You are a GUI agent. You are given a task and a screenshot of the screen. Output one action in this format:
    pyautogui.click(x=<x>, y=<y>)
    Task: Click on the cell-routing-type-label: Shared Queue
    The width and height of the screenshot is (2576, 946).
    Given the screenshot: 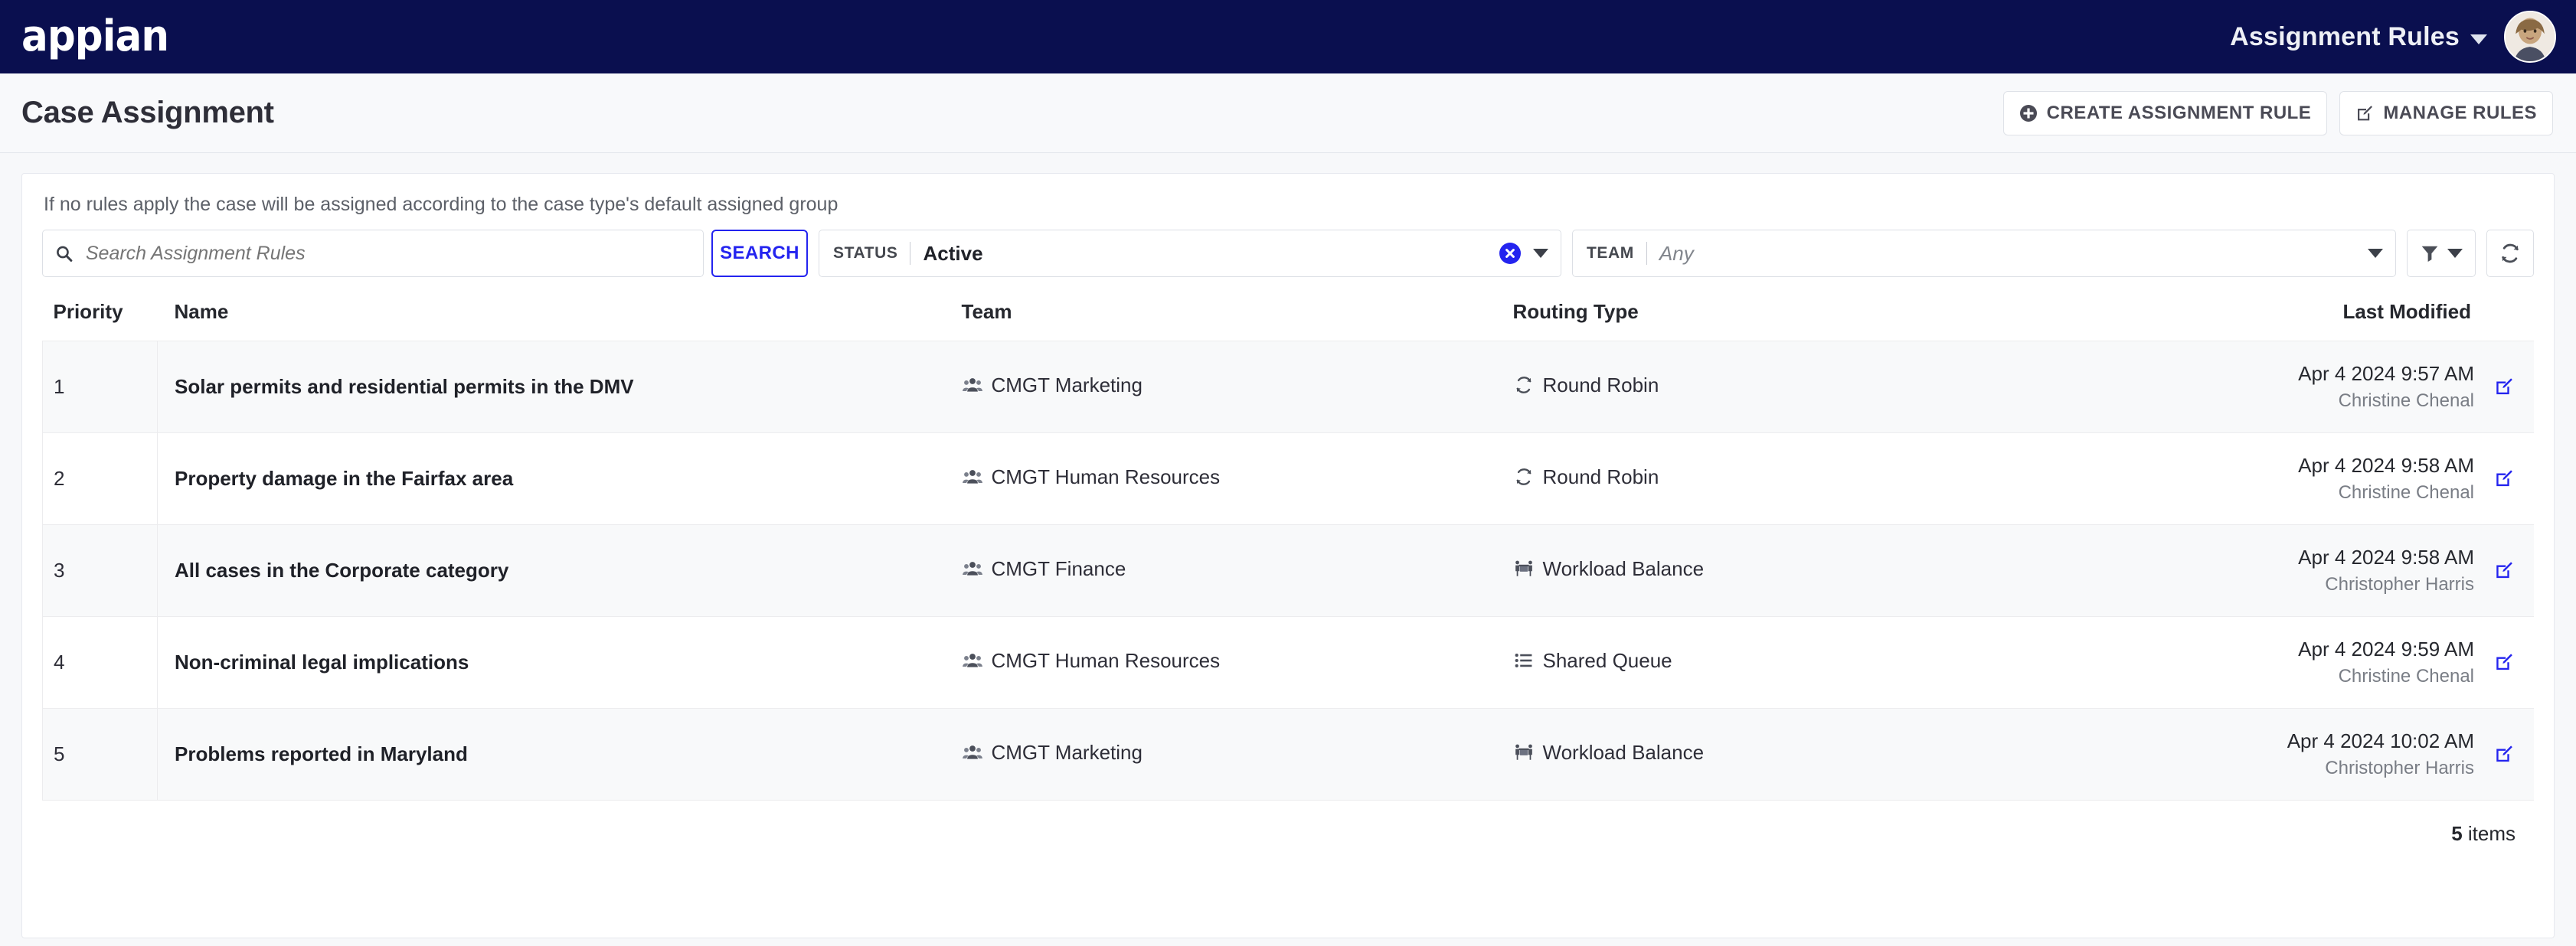 What is the action you would take?
    pyautogui.click(x=1607, y=660)
    